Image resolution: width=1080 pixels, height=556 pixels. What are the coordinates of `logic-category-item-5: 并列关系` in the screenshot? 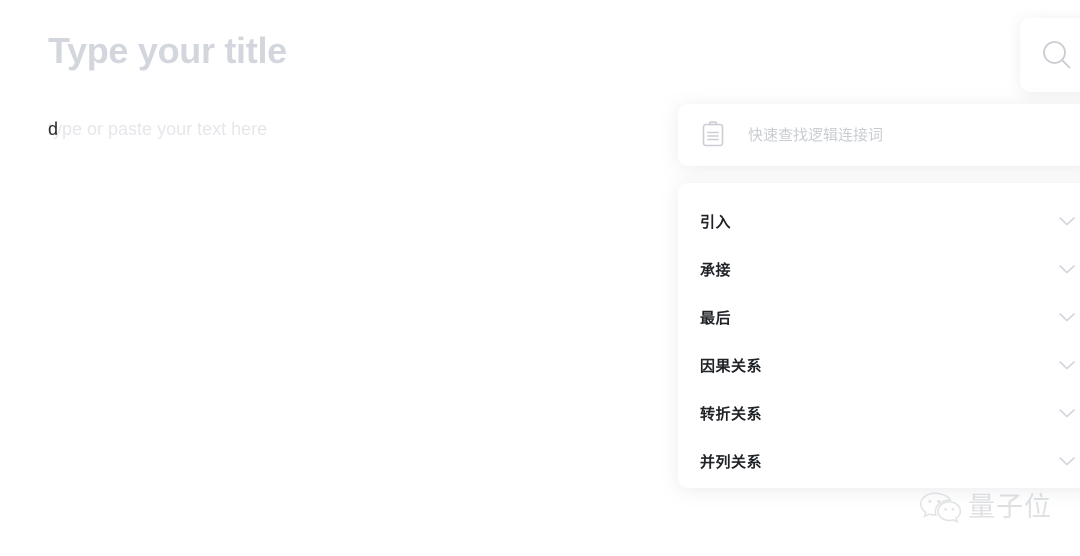 It's located at (888, 461).